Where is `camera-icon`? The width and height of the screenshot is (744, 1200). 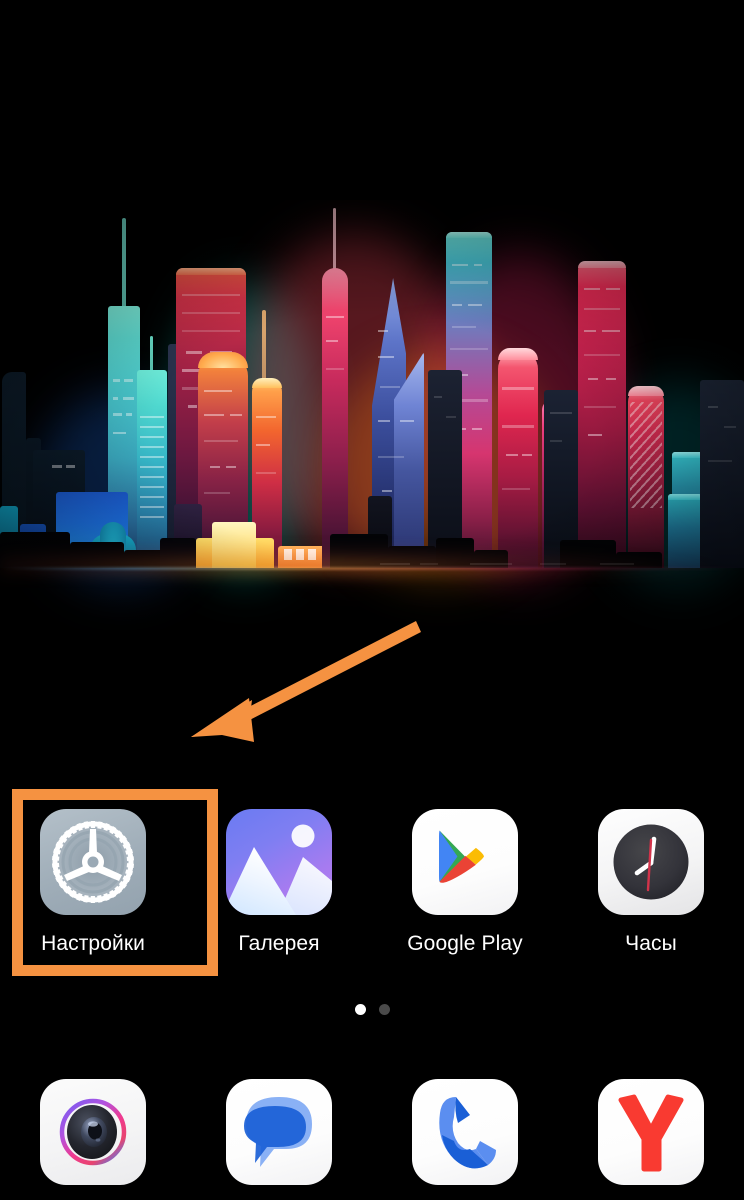 camera-icon is located at coordinates (93, 1132).